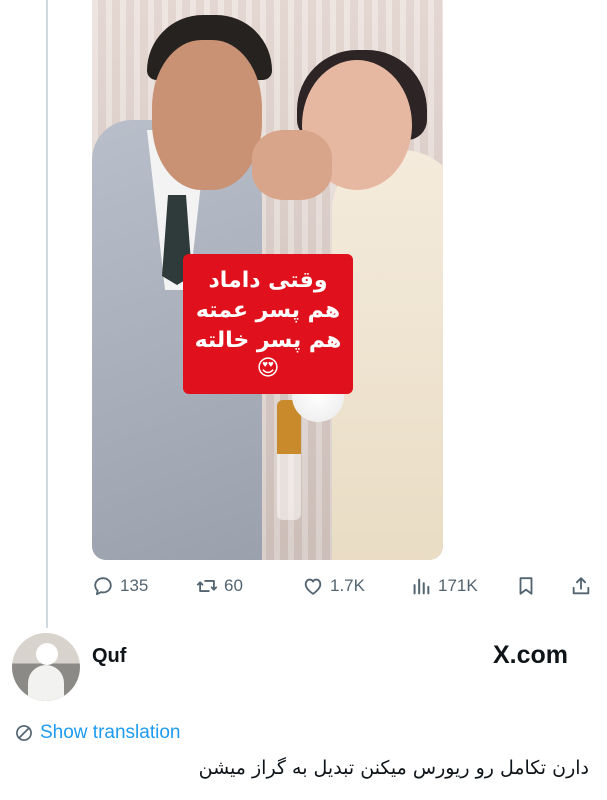  I want to click on groom-face, so click(207, 115).